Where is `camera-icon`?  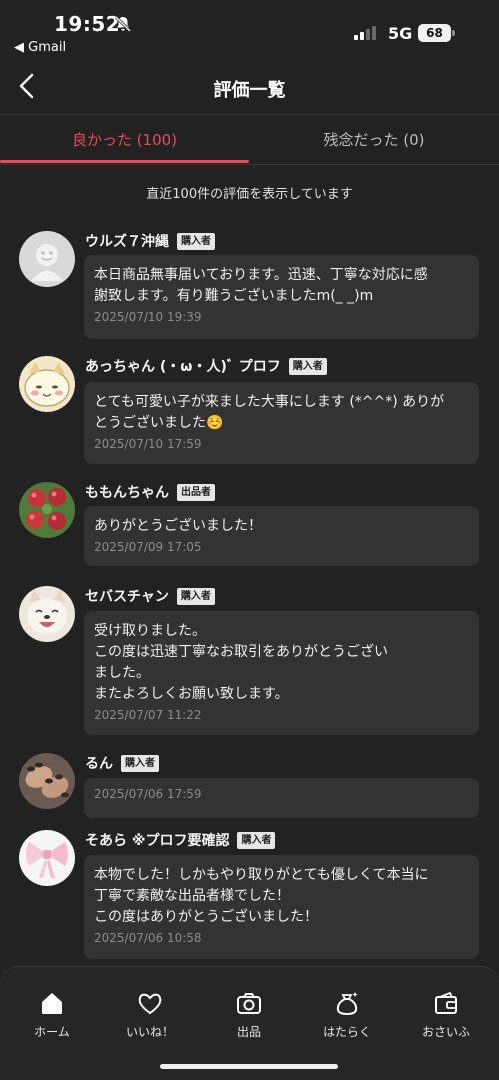
camera-icon is located at coordinates (249, 1003).